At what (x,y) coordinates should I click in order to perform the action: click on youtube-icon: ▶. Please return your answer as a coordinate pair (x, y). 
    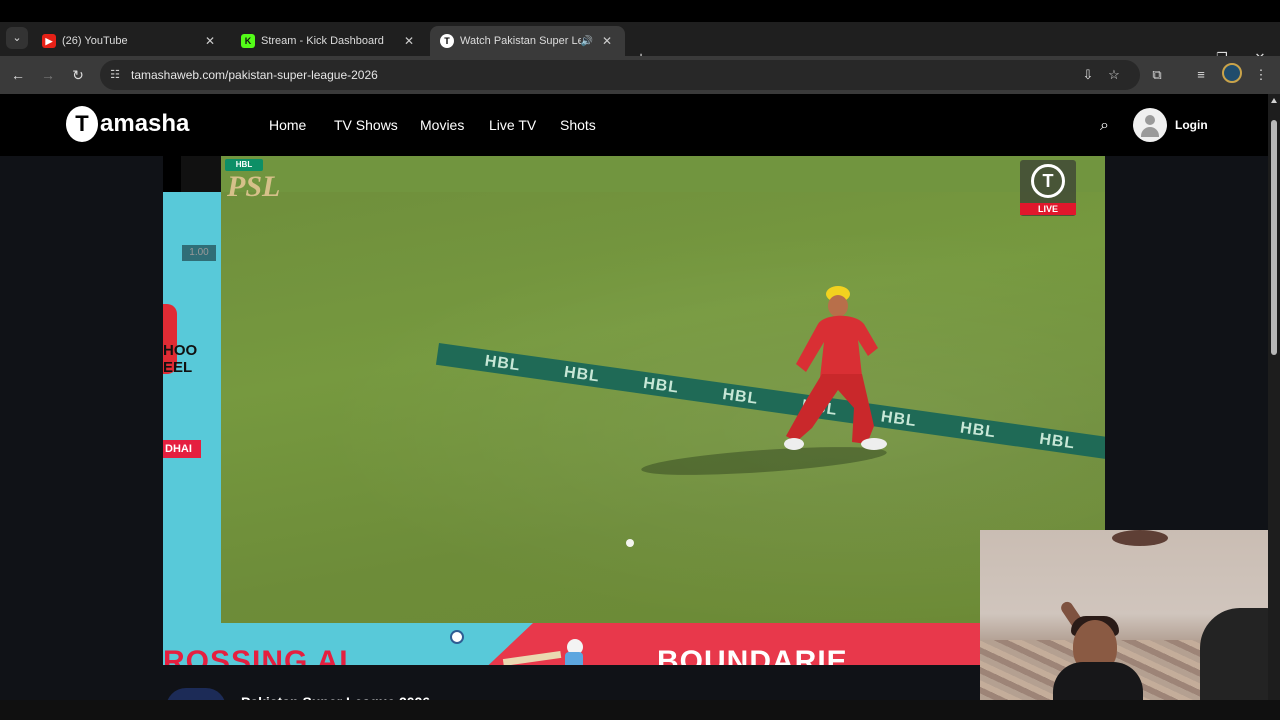
    Looking at the image, I should click on (49, 41).